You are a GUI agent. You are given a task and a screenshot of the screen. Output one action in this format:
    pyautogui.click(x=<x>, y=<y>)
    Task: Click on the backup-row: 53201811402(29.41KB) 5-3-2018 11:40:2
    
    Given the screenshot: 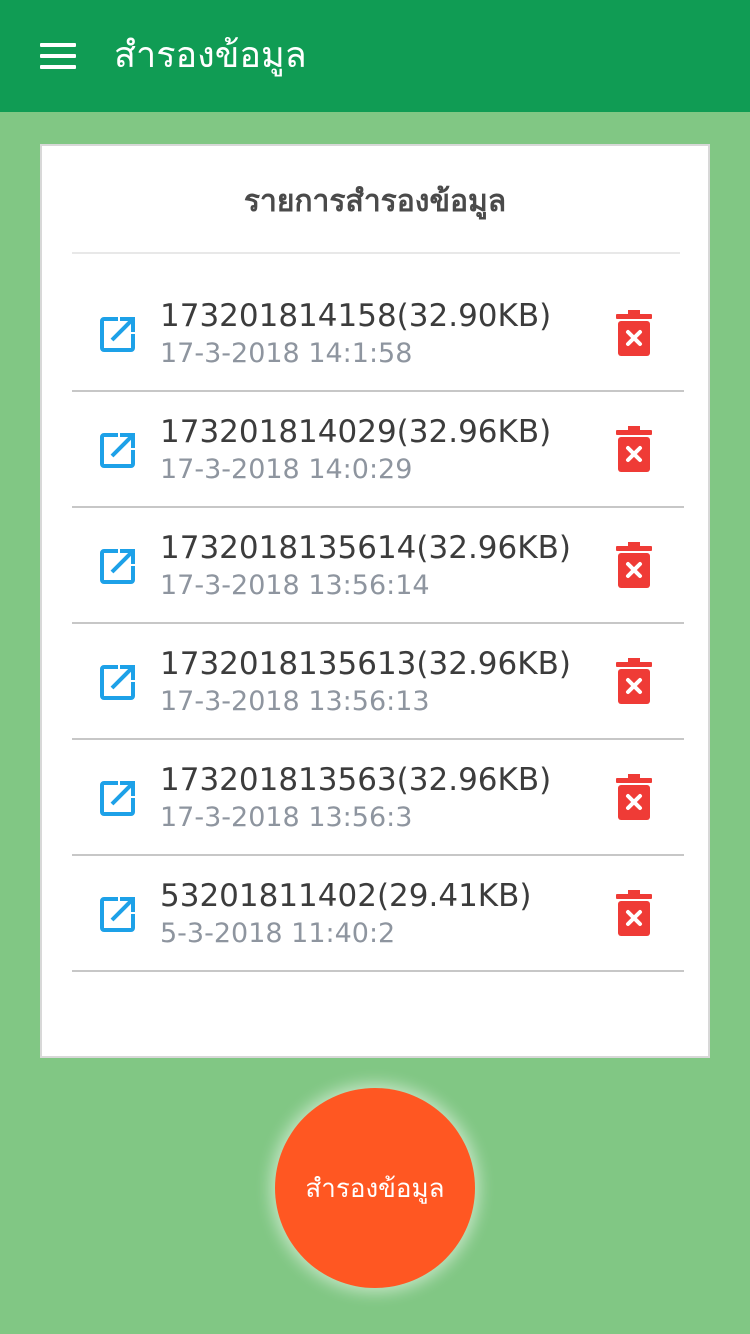 What is the action you would take?
    pyautogui.click(x=378, y=914)
    